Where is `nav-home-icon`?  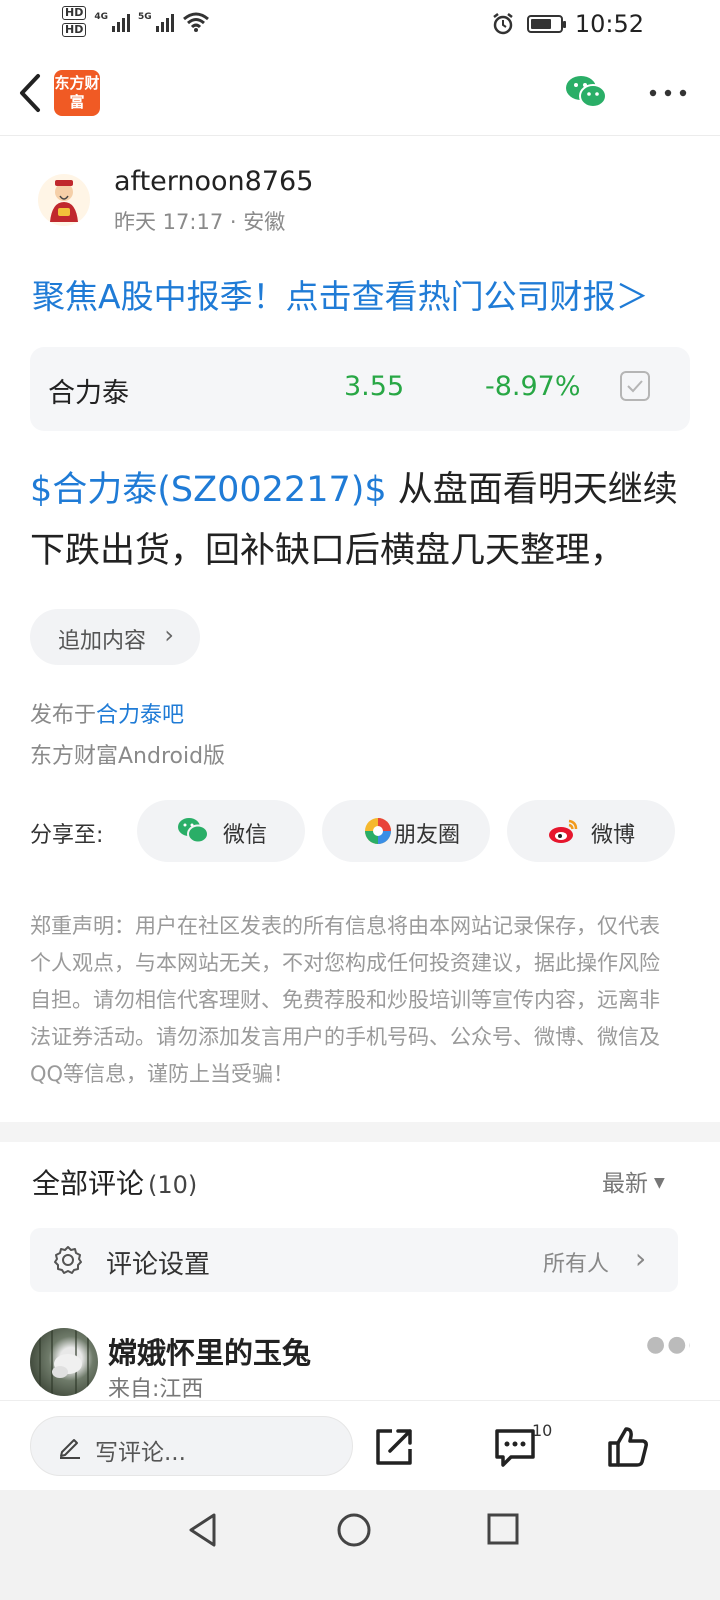 nav-home-icon is located at coordinates (354, 1530).